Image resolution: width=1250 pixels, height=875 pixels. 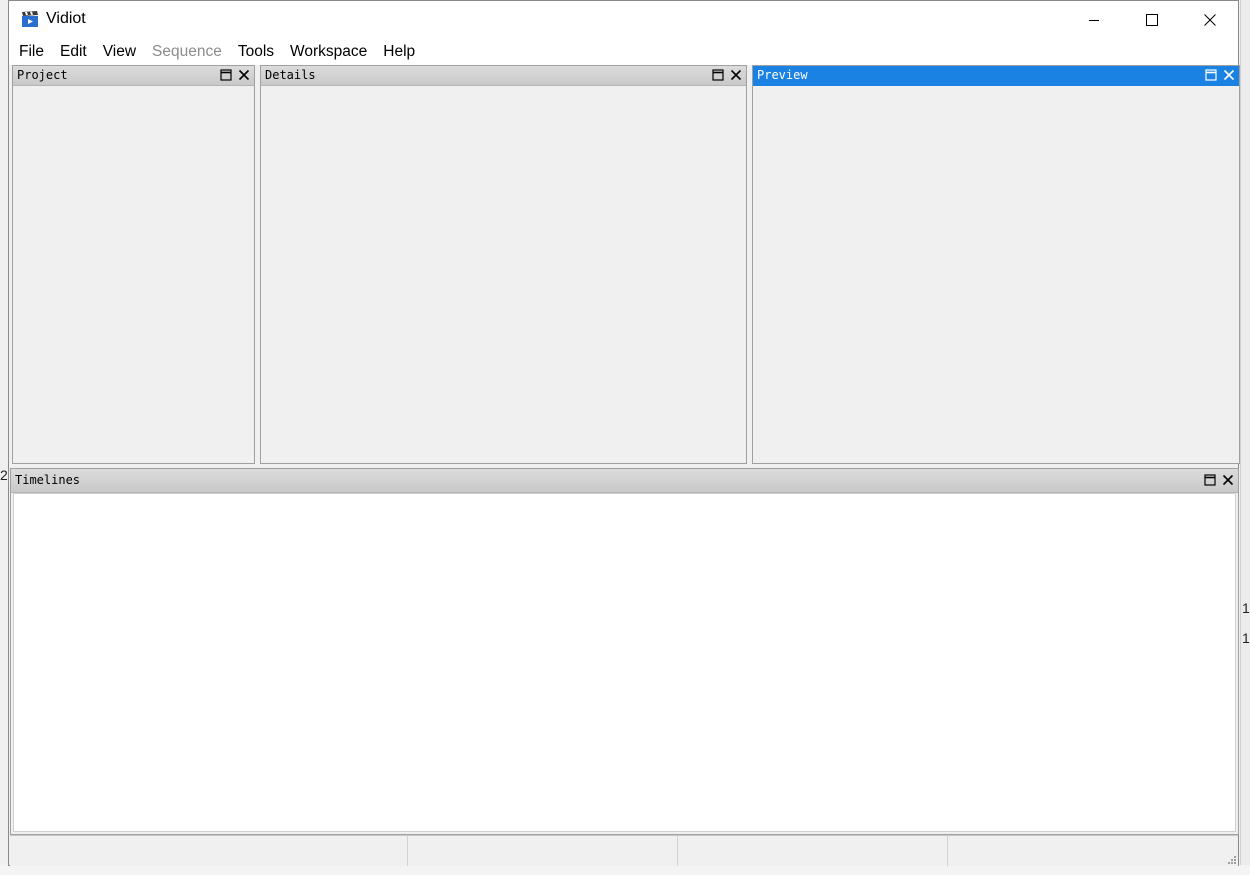 I want to click on maximize-icon, so click(x=1152, y=20).